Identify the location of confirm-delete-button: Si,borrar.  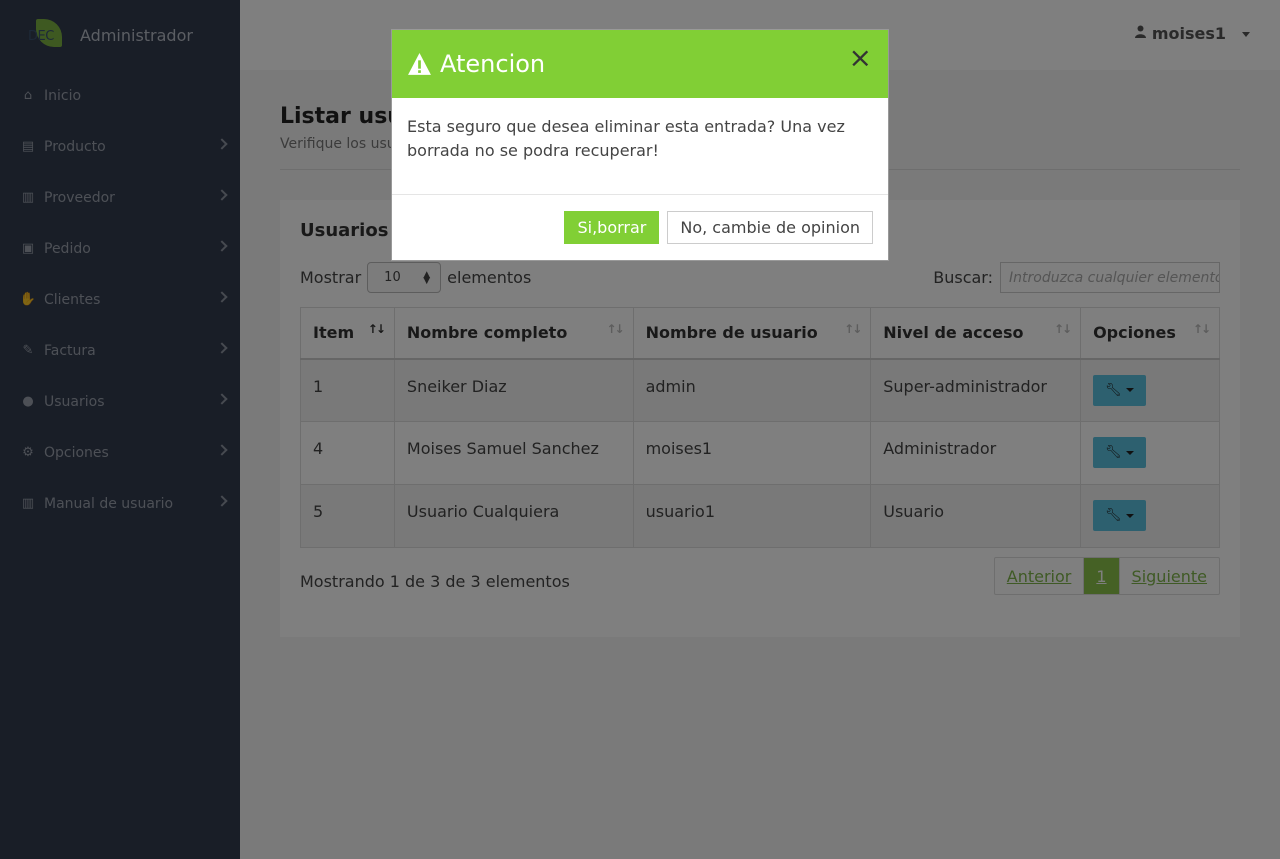
(612, 227).